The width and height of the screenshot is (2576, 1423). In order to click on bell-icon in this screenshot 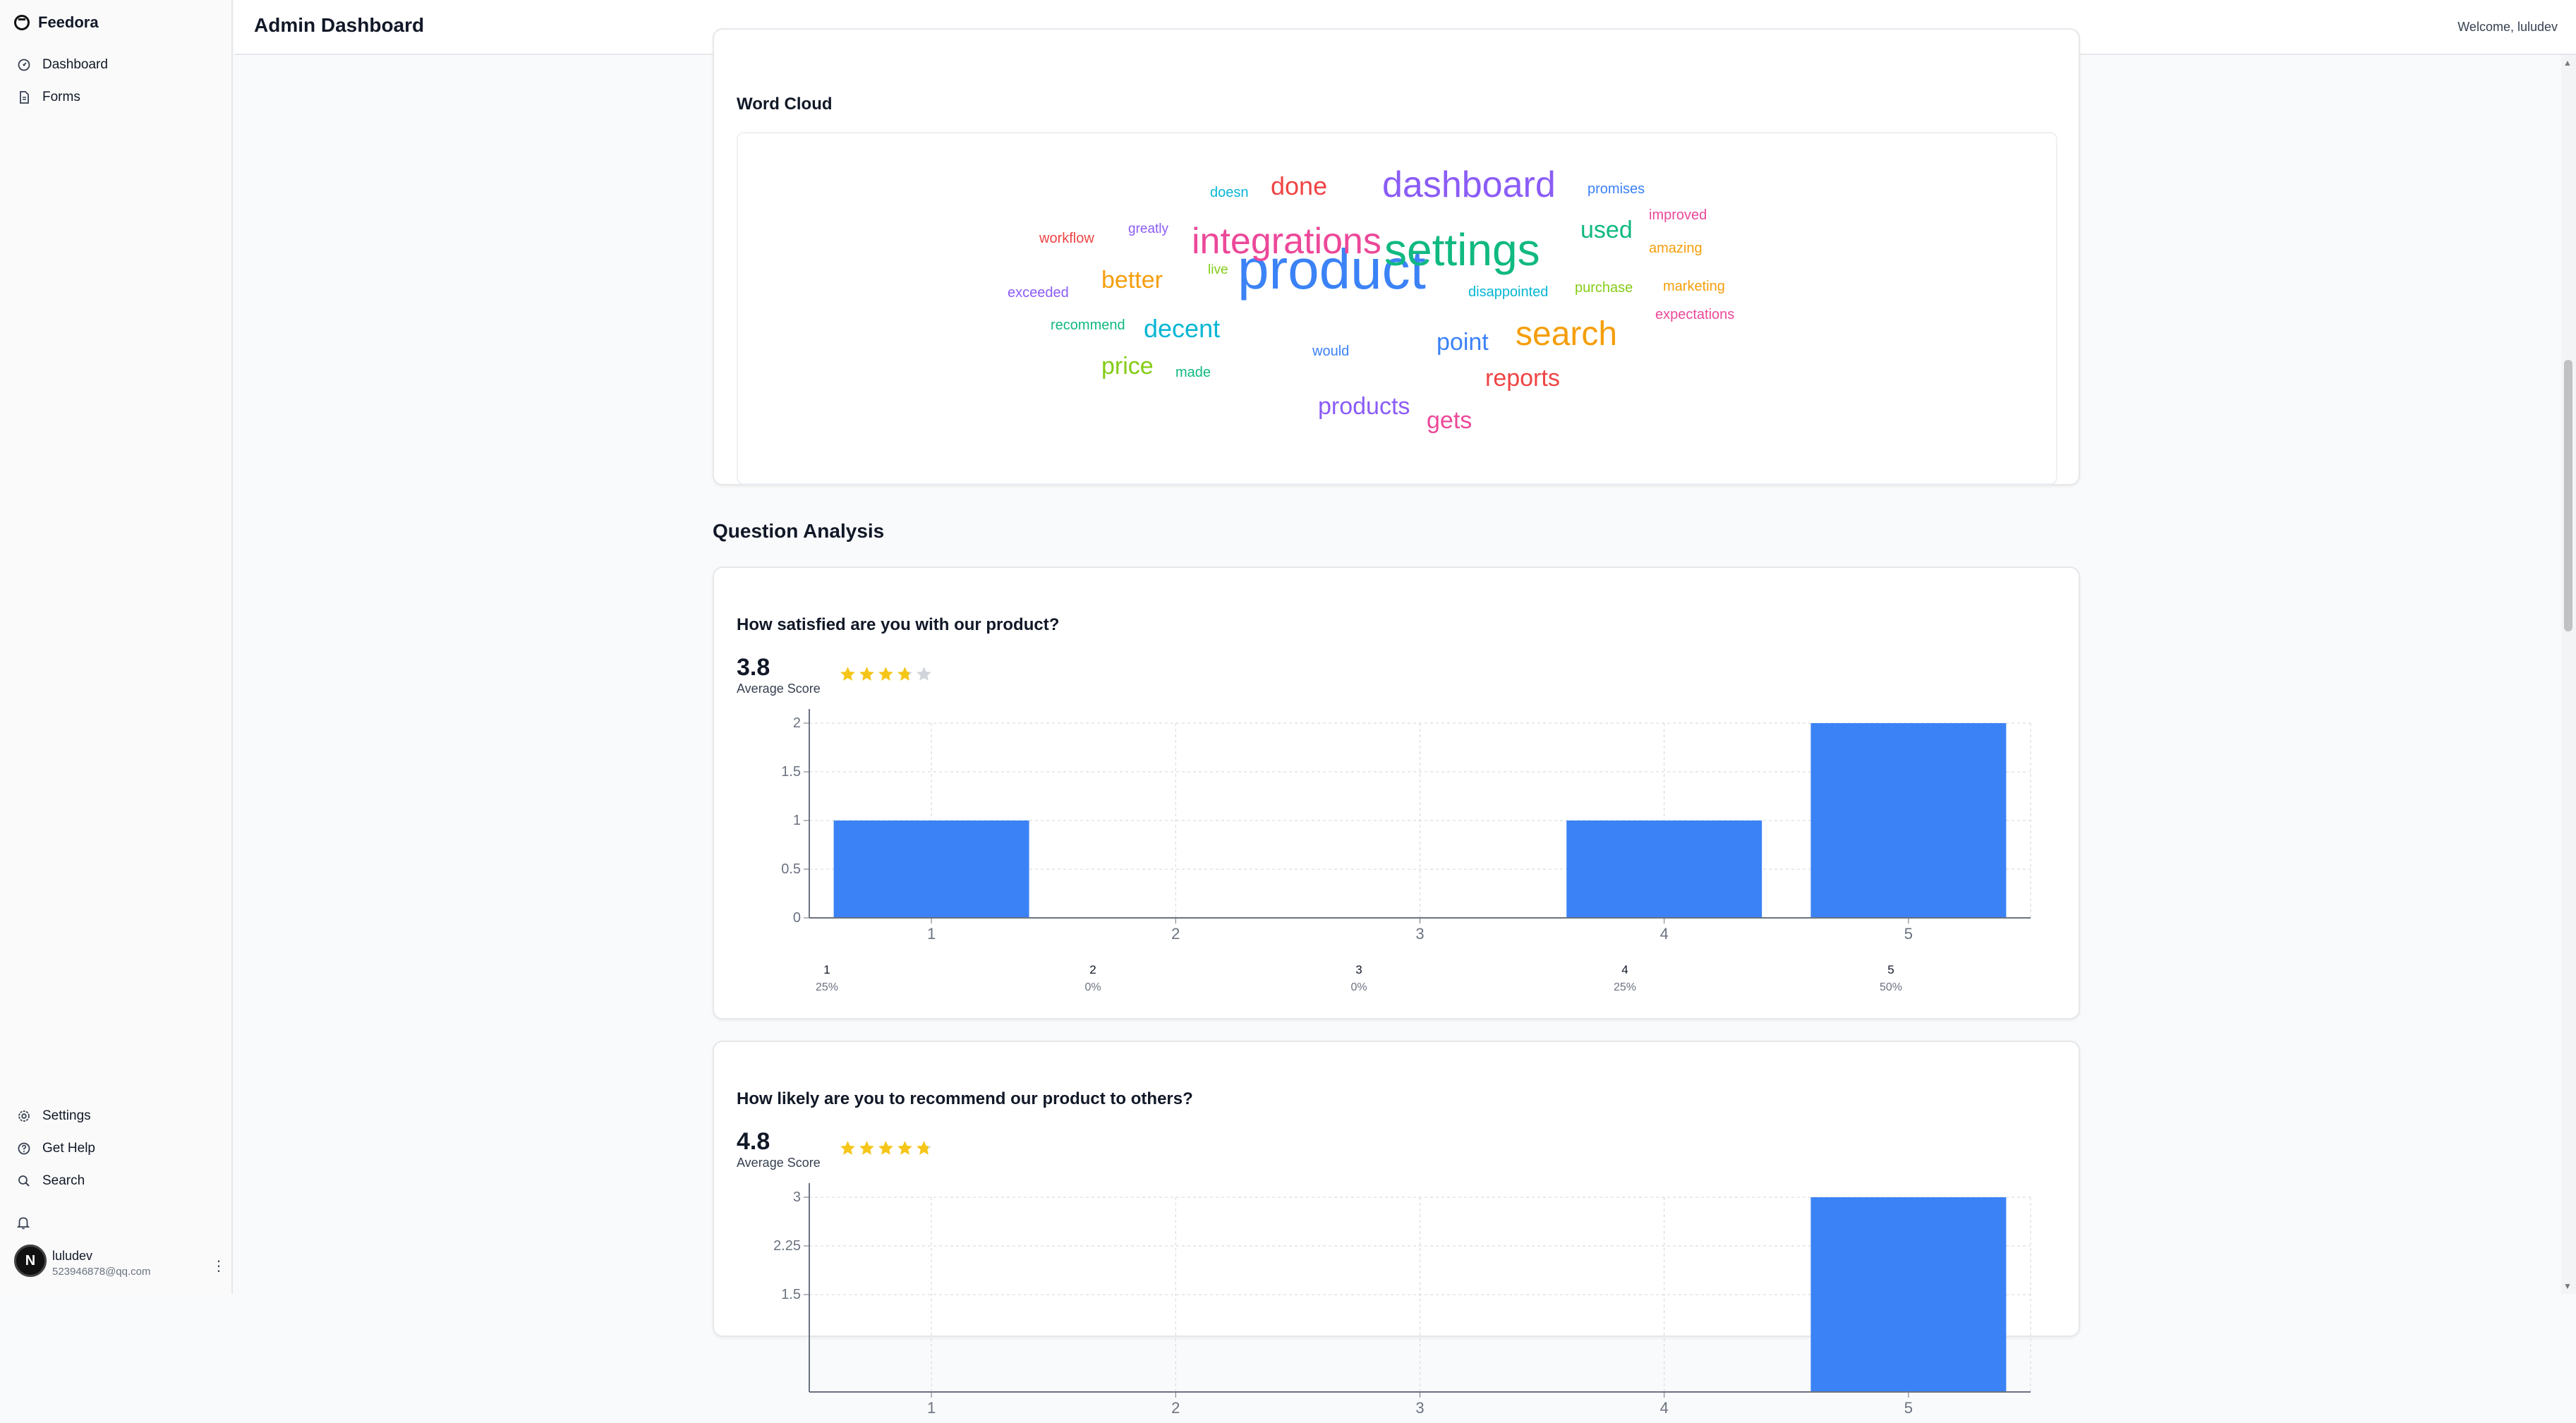, I will do `click(24, 1222)`.